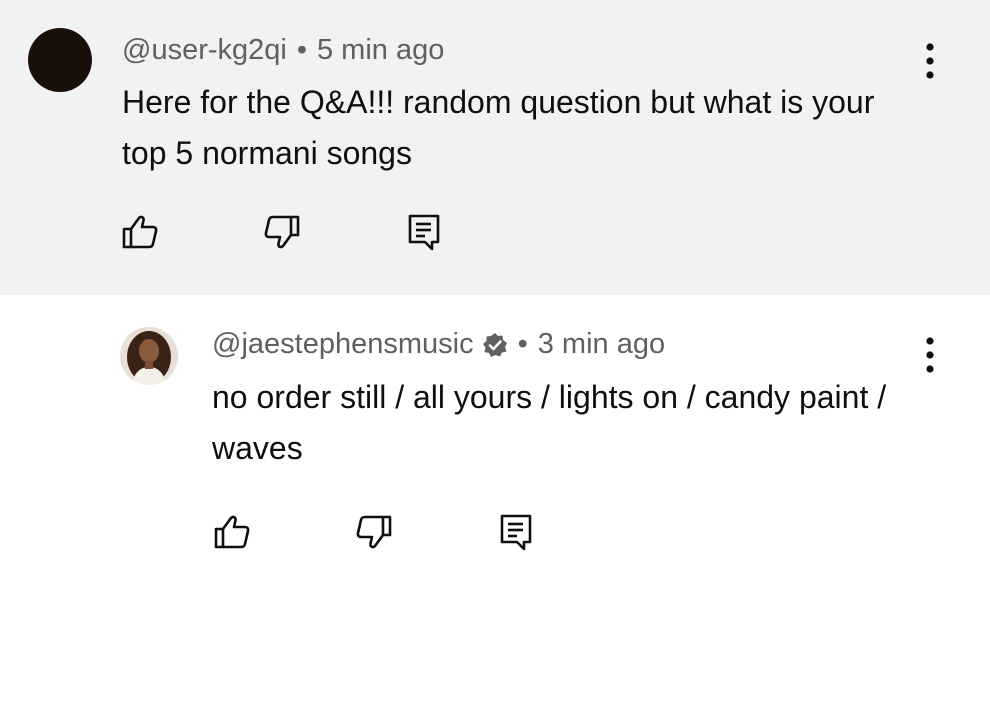 The height and width of the screenshot is (715, 990). I want to click on comment-time: 3 min ago, so click(601, 344).